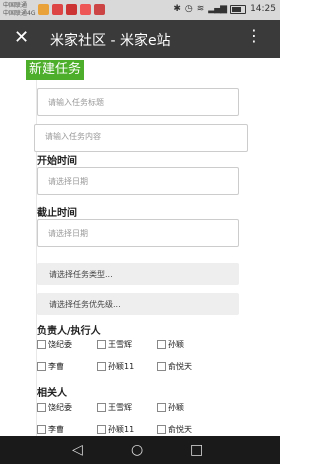 The image size is (320, 464). What do you see at coordinates (69, 331) in the screenshot?
I see `assignee-label: 负责人/执行人` at bounding box center [69, 331].